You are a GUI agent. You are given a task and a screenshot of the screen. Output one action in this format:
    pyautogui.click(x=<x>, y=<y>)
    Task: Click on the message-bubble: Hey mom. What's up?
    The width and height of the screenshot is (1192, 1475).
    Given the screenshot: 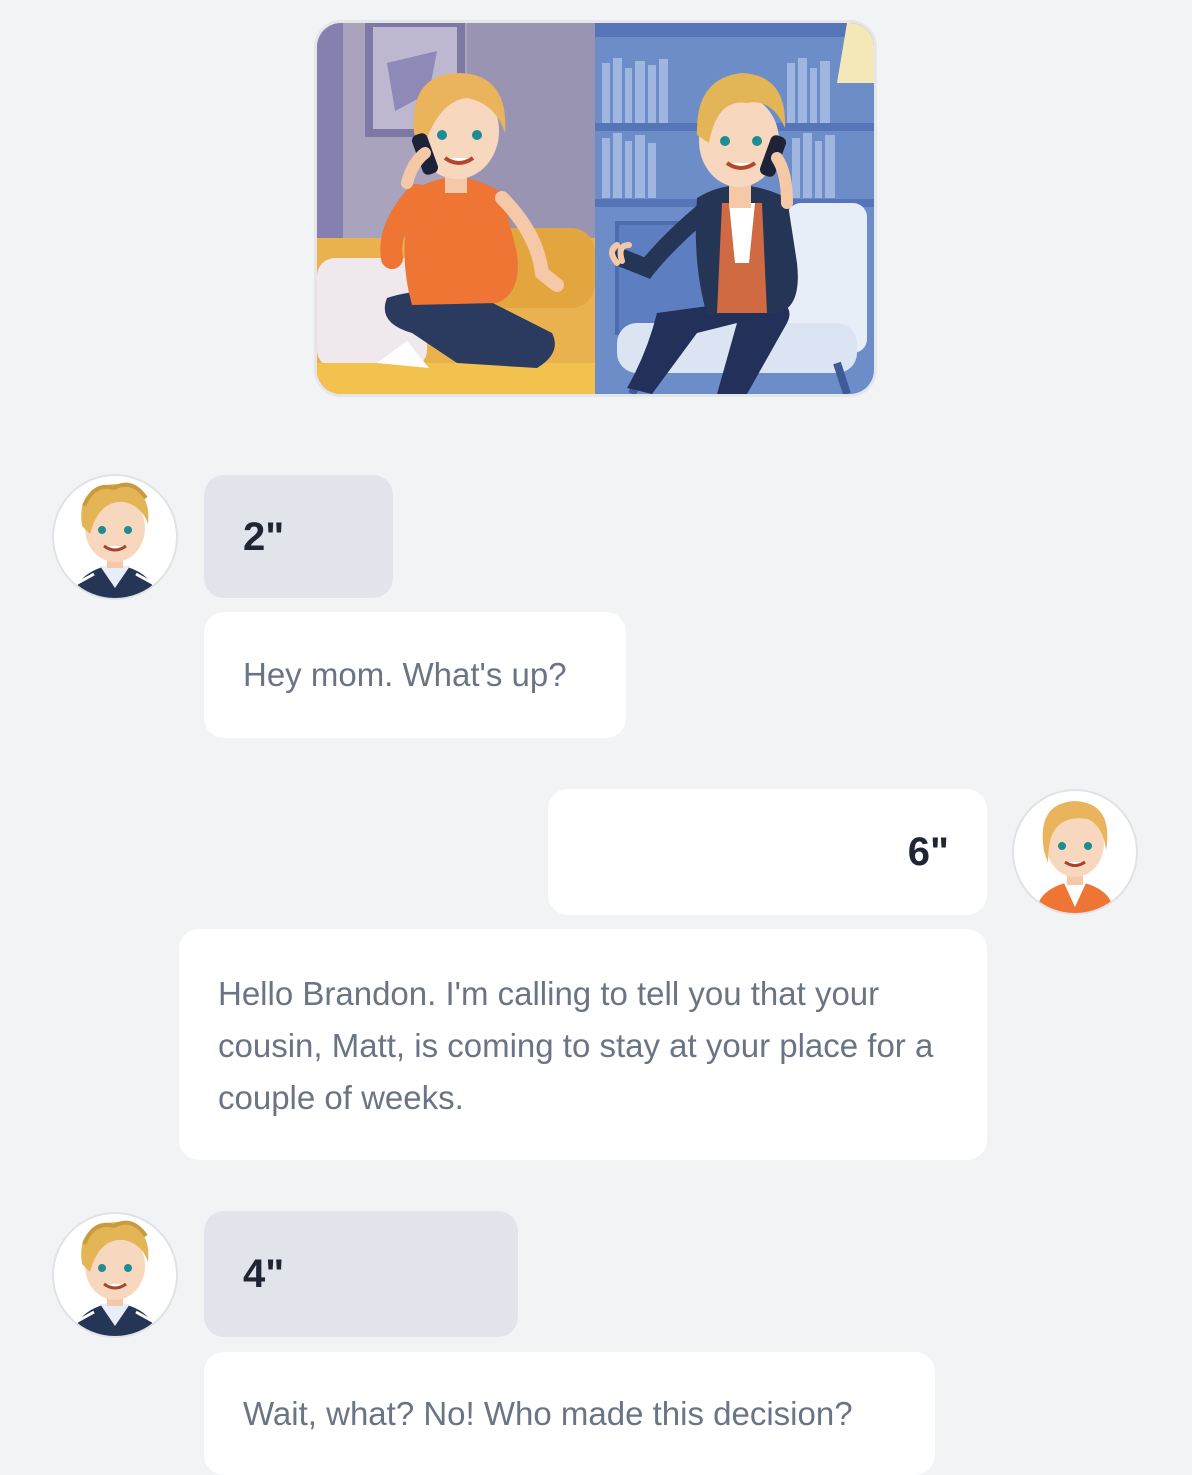 What is the action you would take?
    pyautogui.click(x=415, y=675)
    